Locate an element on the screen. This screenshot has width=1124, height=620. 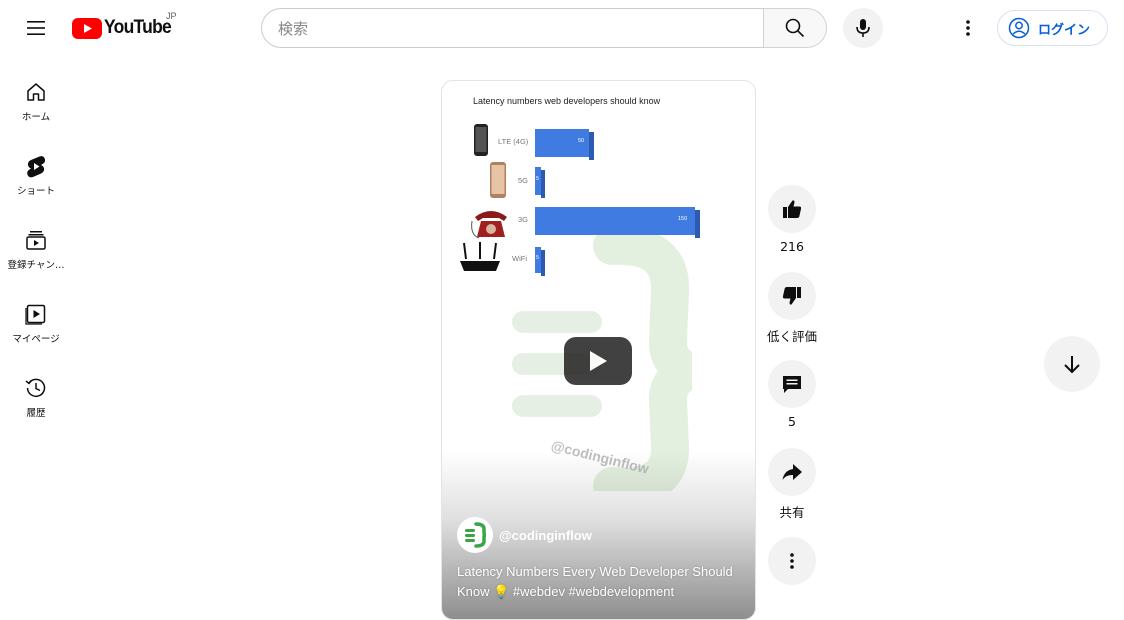
subscriptions-icon is located at coordinates (36, 240).